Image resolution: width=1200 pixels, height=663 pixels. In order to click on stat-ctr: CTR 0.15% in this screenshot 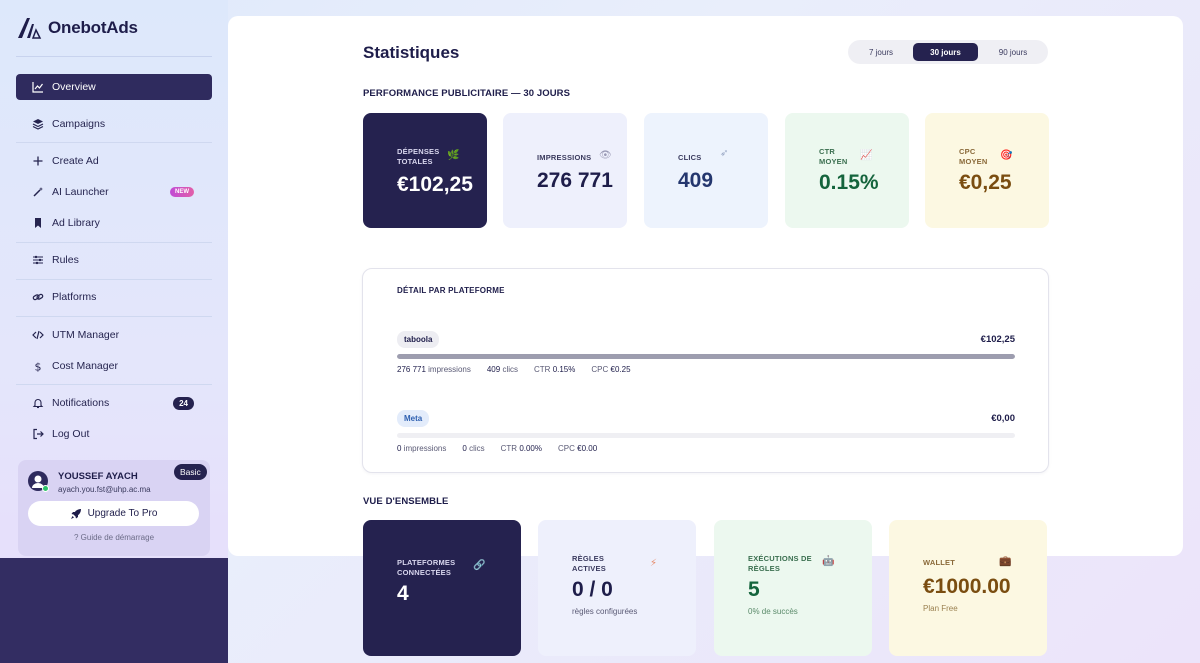, I will do `click(555, 369)`.